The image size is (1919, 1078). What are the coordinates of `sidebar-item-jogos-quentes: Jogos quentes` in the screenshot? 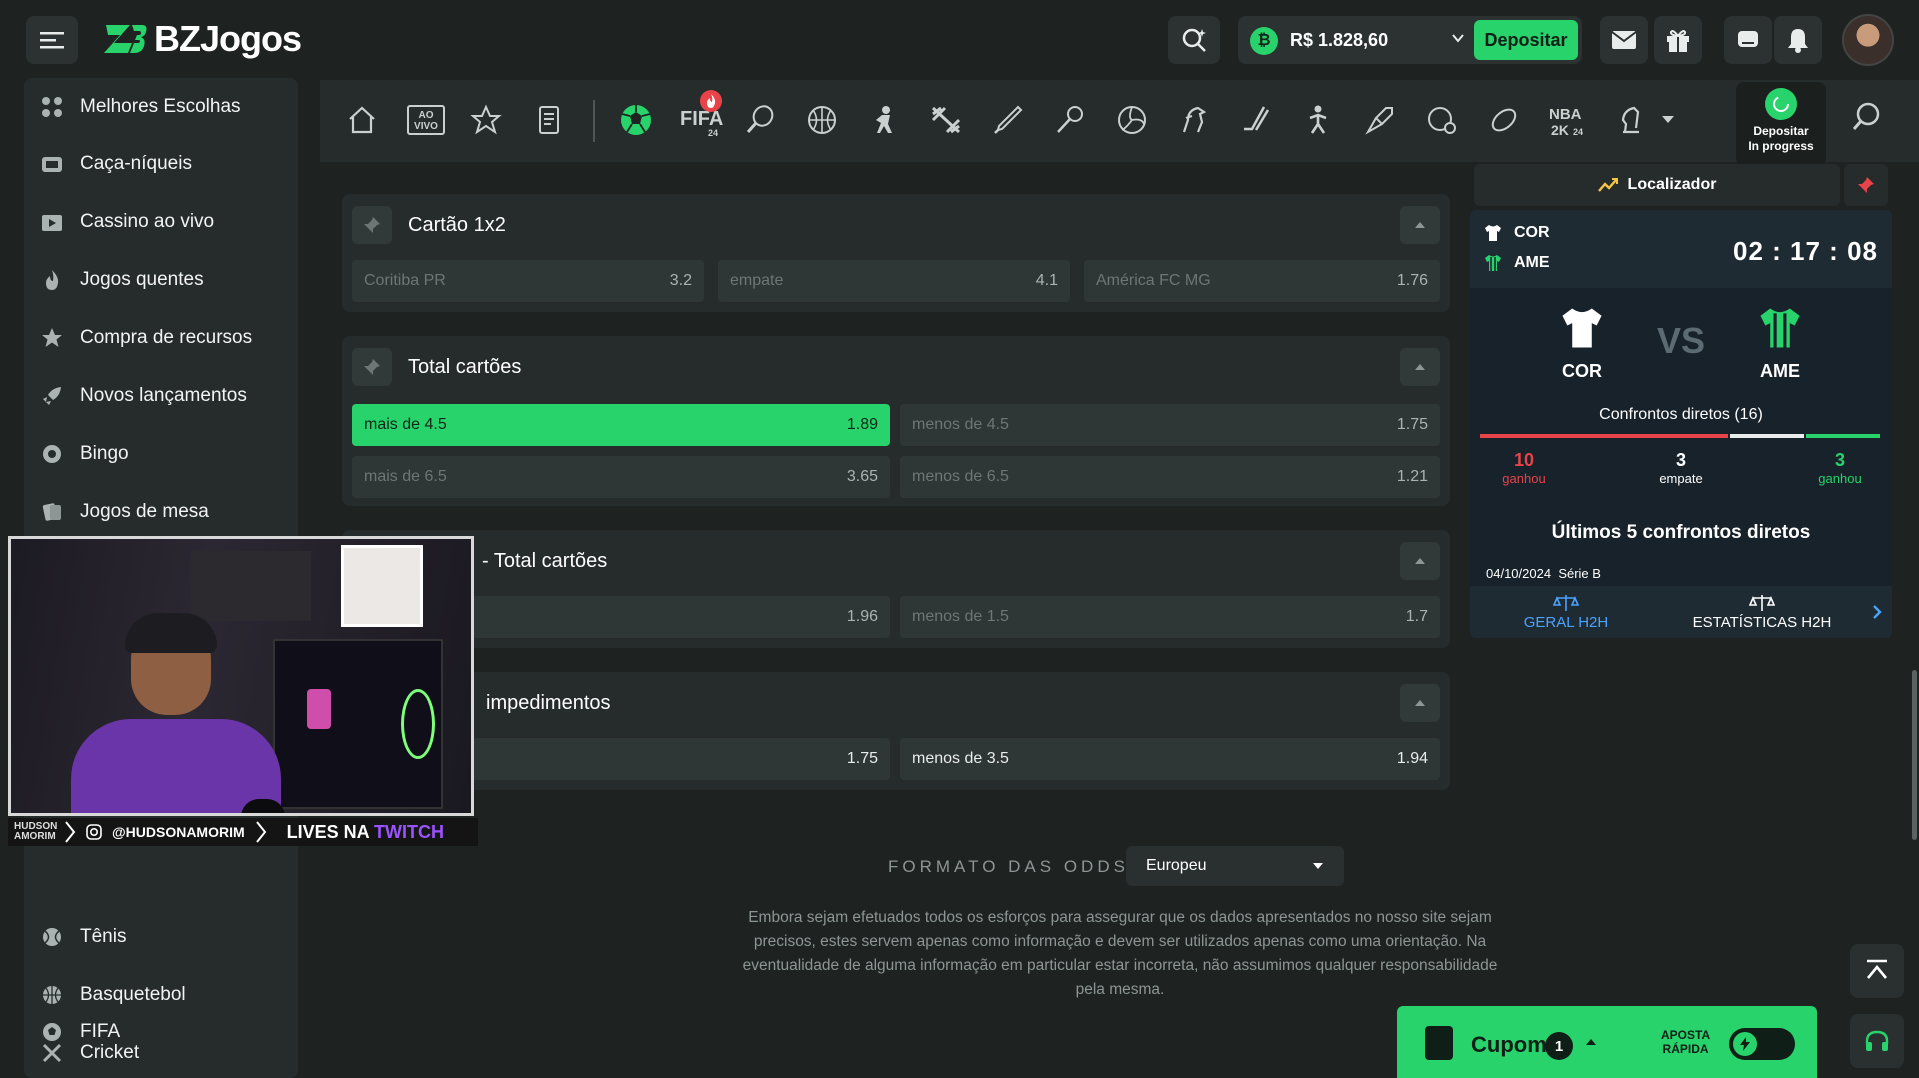 It's located at (161, 280).